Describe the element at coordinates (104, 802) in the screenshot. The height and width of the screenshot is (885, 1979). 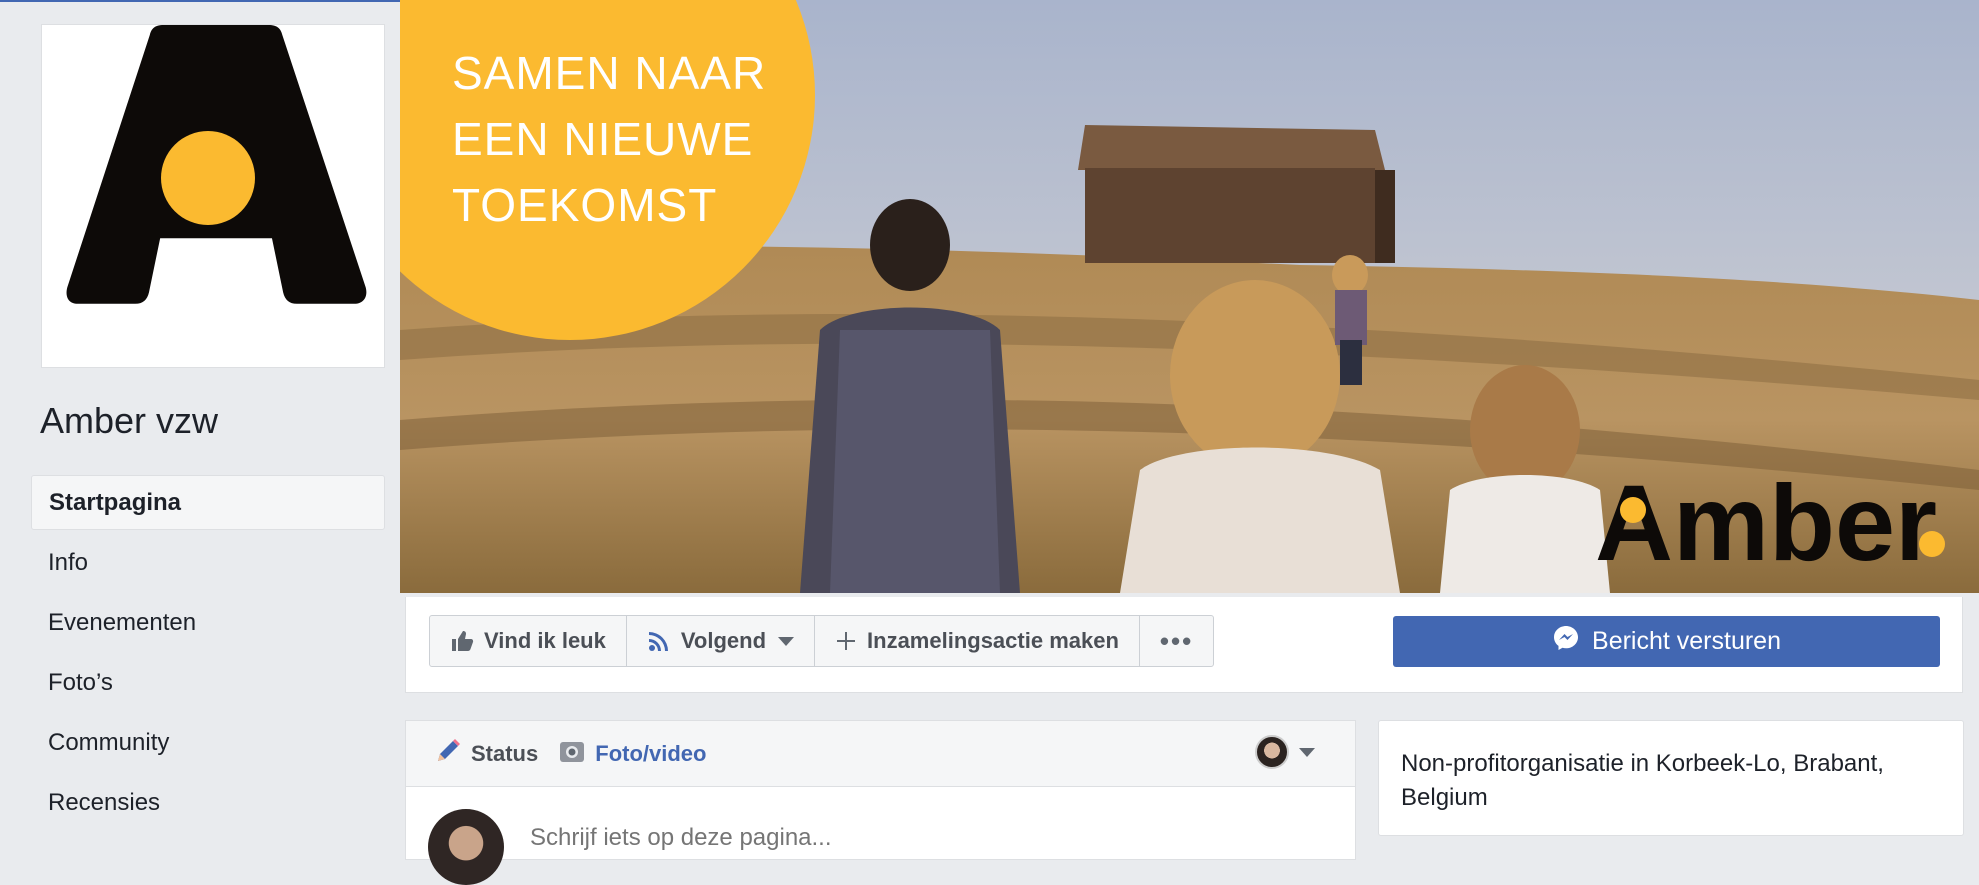
I see `sidebar-item-label: Recensies` at that location.